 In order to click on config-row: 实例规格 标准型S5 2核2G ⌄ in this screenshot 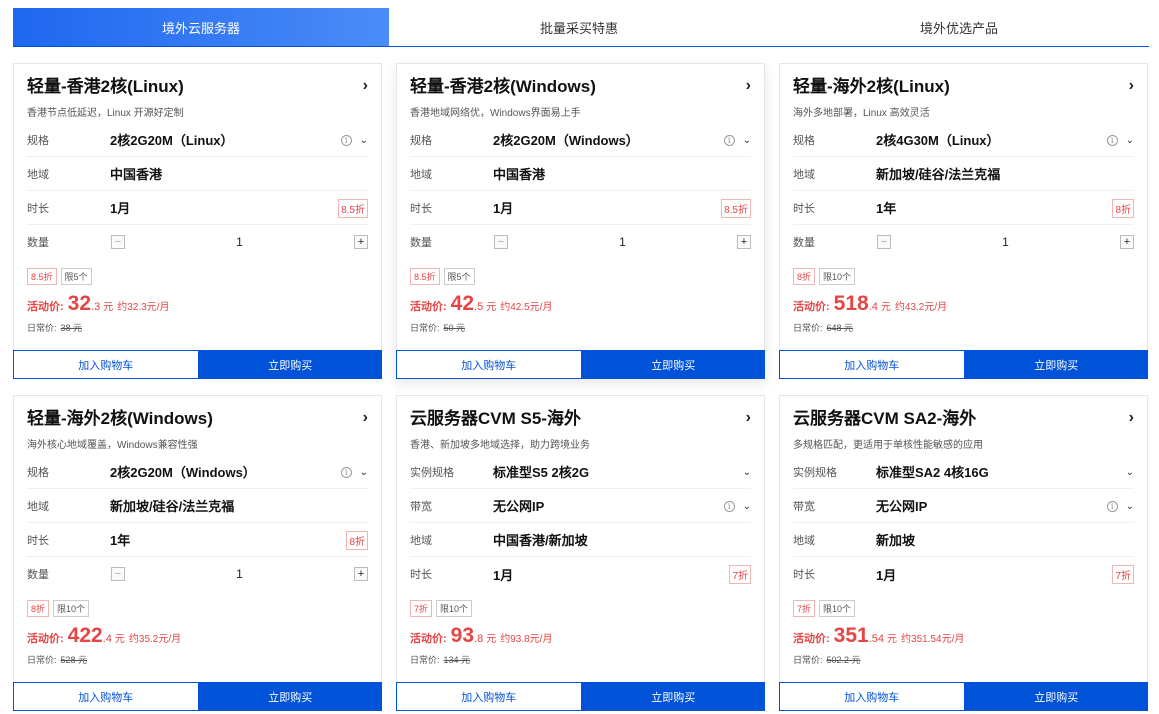, I will do `click(580, 472)`.